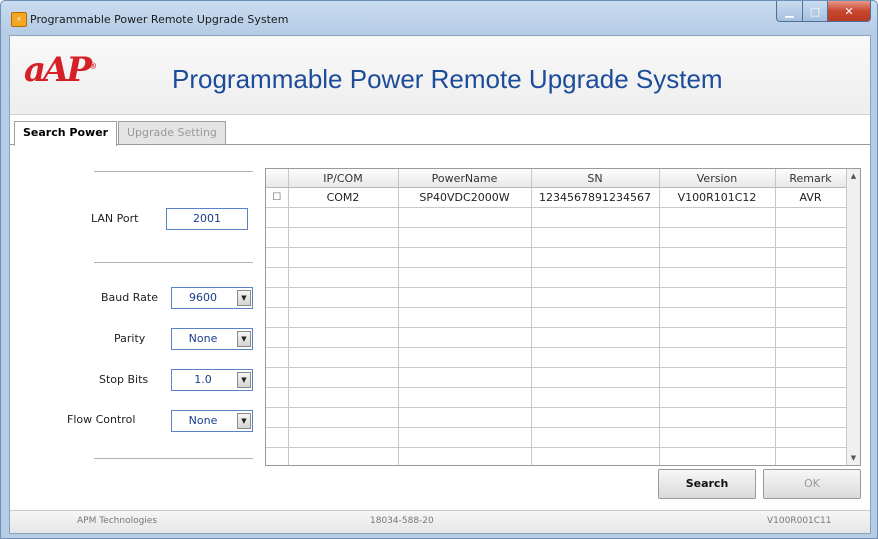 Image resolution: width=878 pixels, height=539 pixels. What do you see at coordinates (60, 70) in the screenshot?
I see `brand-logo: aAP®` at bounding box center [60, 70].